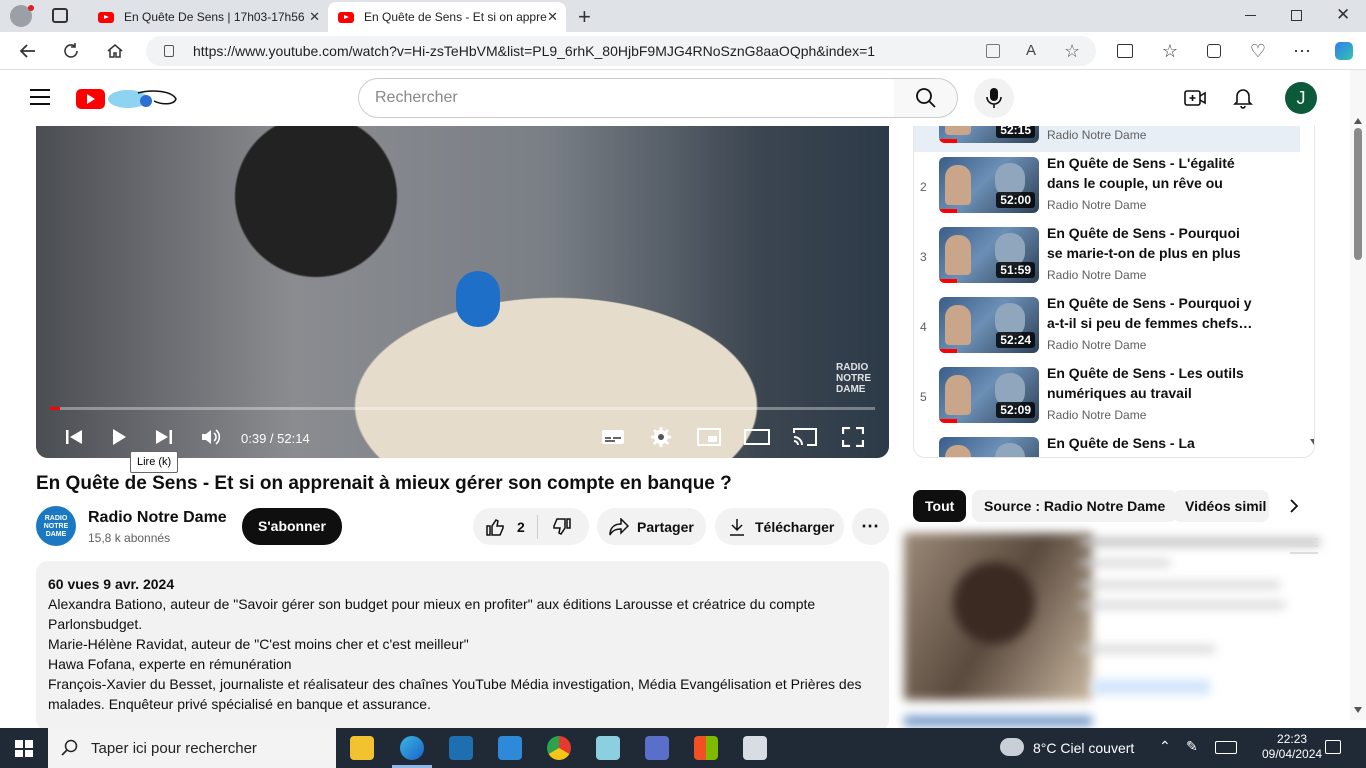  I want to click on playlist-item-current: 52:15 Radio Notre Dame, so click(1107, 139).